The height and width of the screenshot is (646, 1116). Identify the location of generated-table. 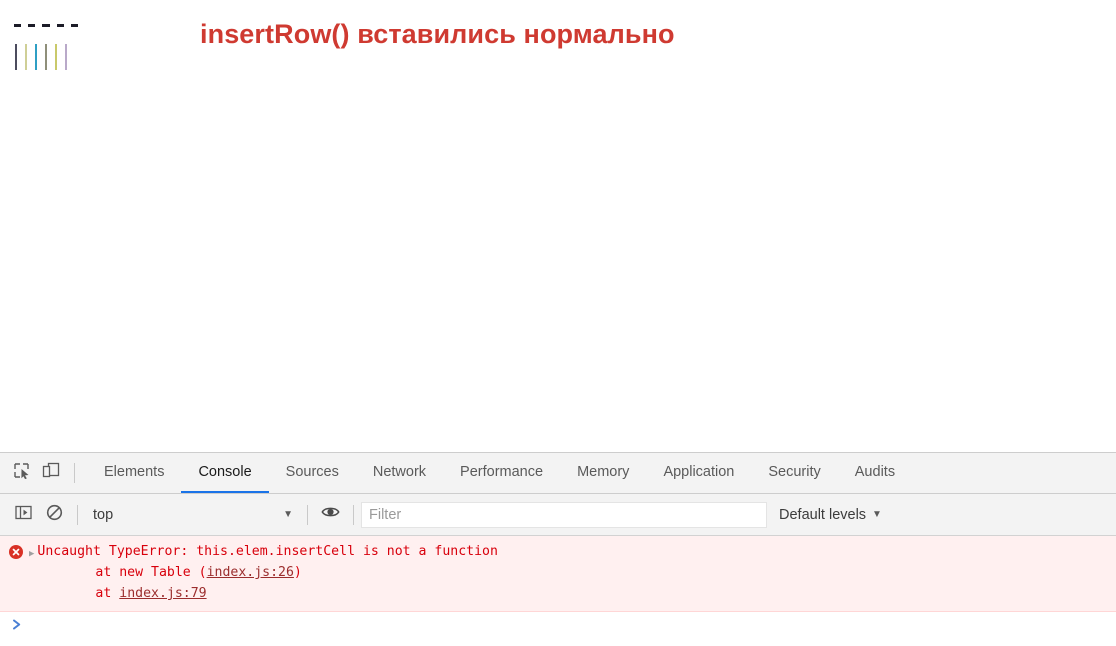
(46, 44).